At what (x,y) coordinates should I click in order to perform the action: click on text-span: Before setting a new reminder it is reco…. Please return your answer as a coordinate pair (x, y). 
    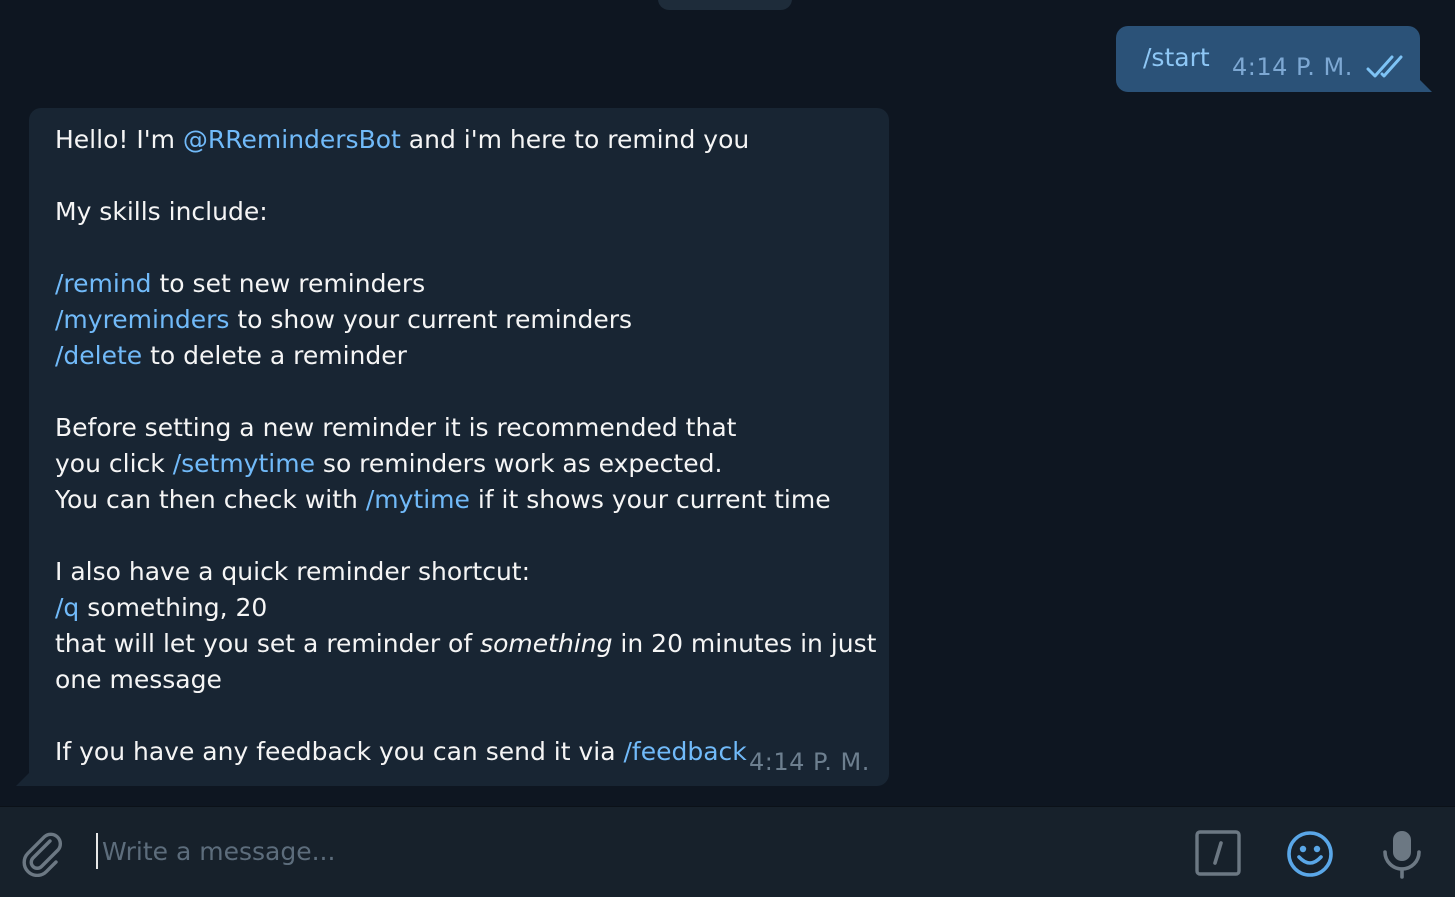
    Looking at the image, I should click on (396, 427).